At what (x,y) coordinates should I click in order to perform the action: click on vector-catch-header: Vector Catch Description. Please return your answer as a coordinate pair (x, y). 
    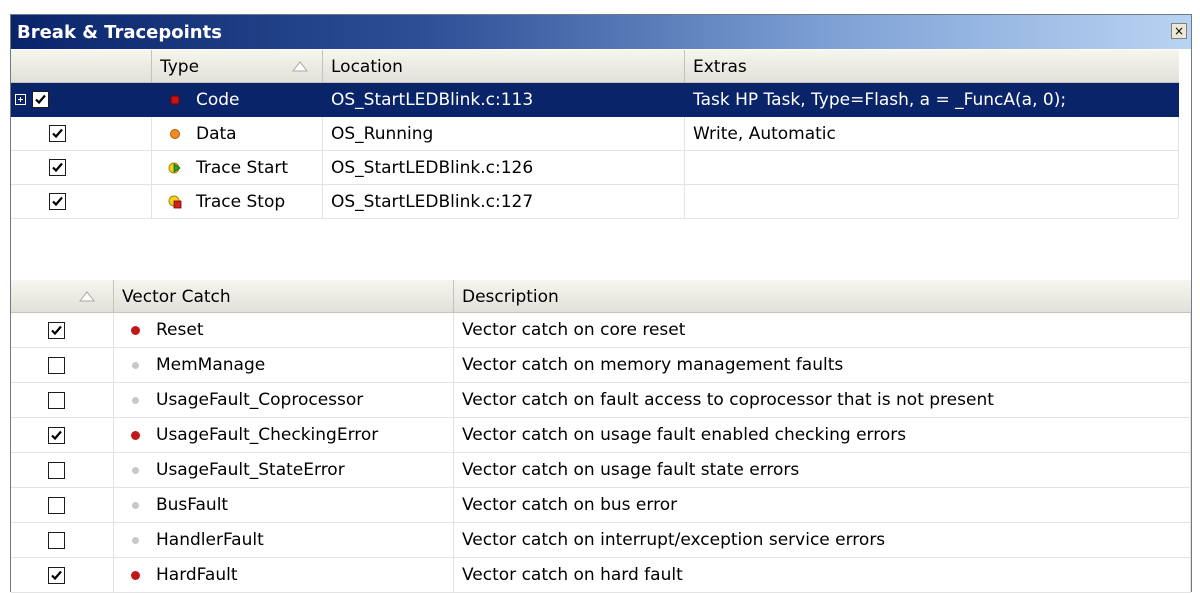
    Looking at the image, I should click on (601, 296).